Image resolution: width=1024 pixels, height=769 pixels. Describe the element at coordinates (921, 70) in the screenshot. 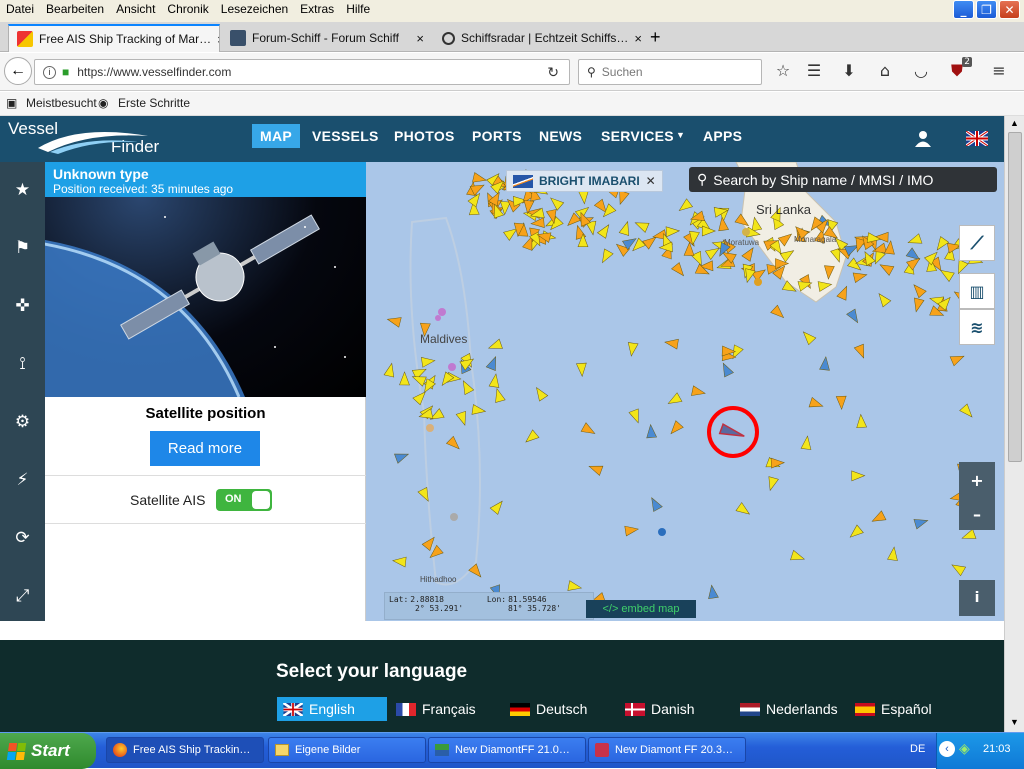

I see `pocket-icon: ◡` at that location.